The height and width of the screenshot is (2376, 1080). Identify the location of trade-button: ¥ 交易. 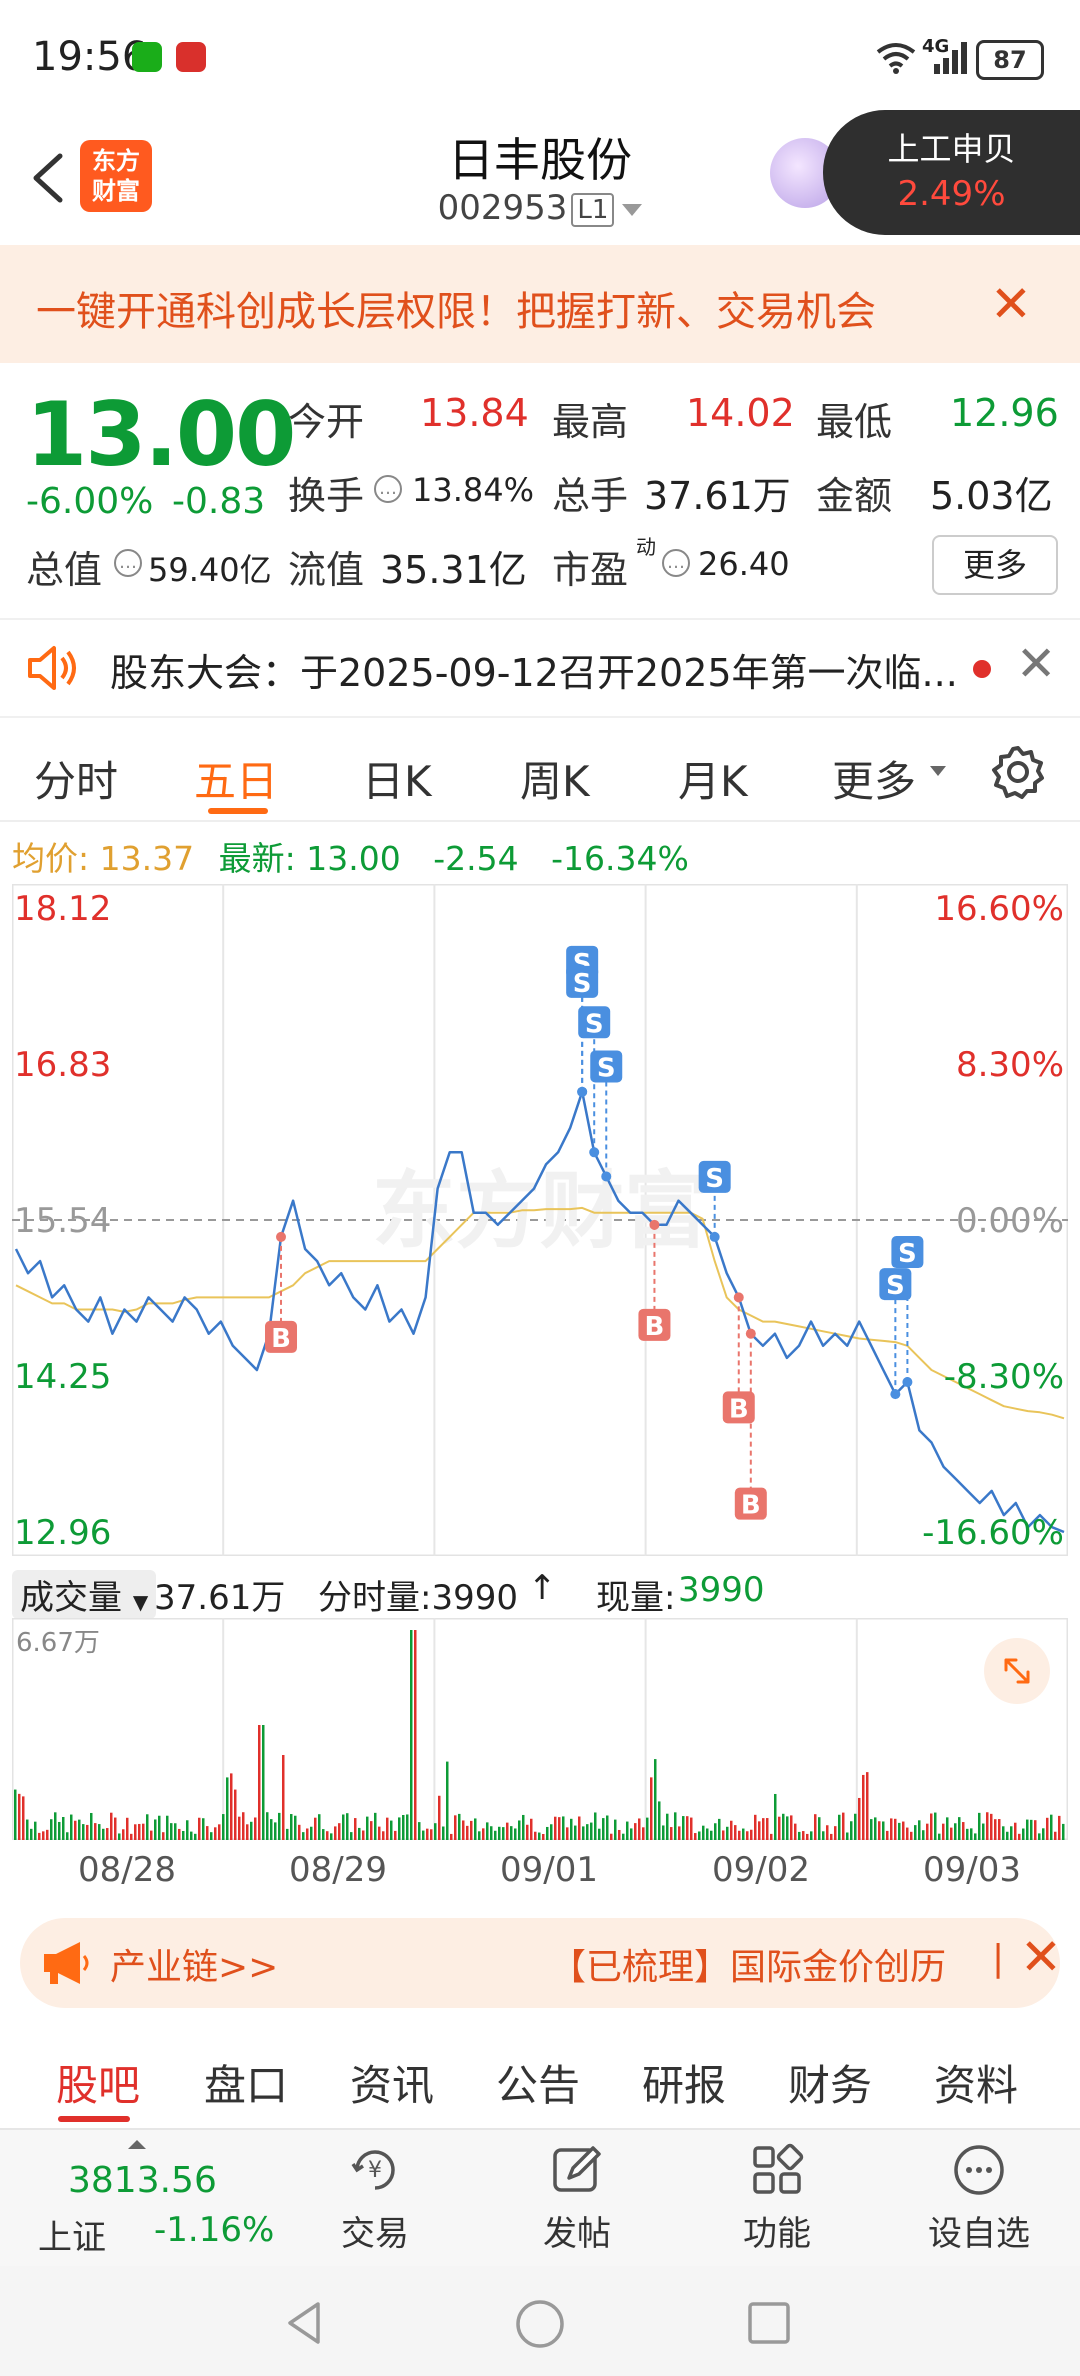
(375, 2198).